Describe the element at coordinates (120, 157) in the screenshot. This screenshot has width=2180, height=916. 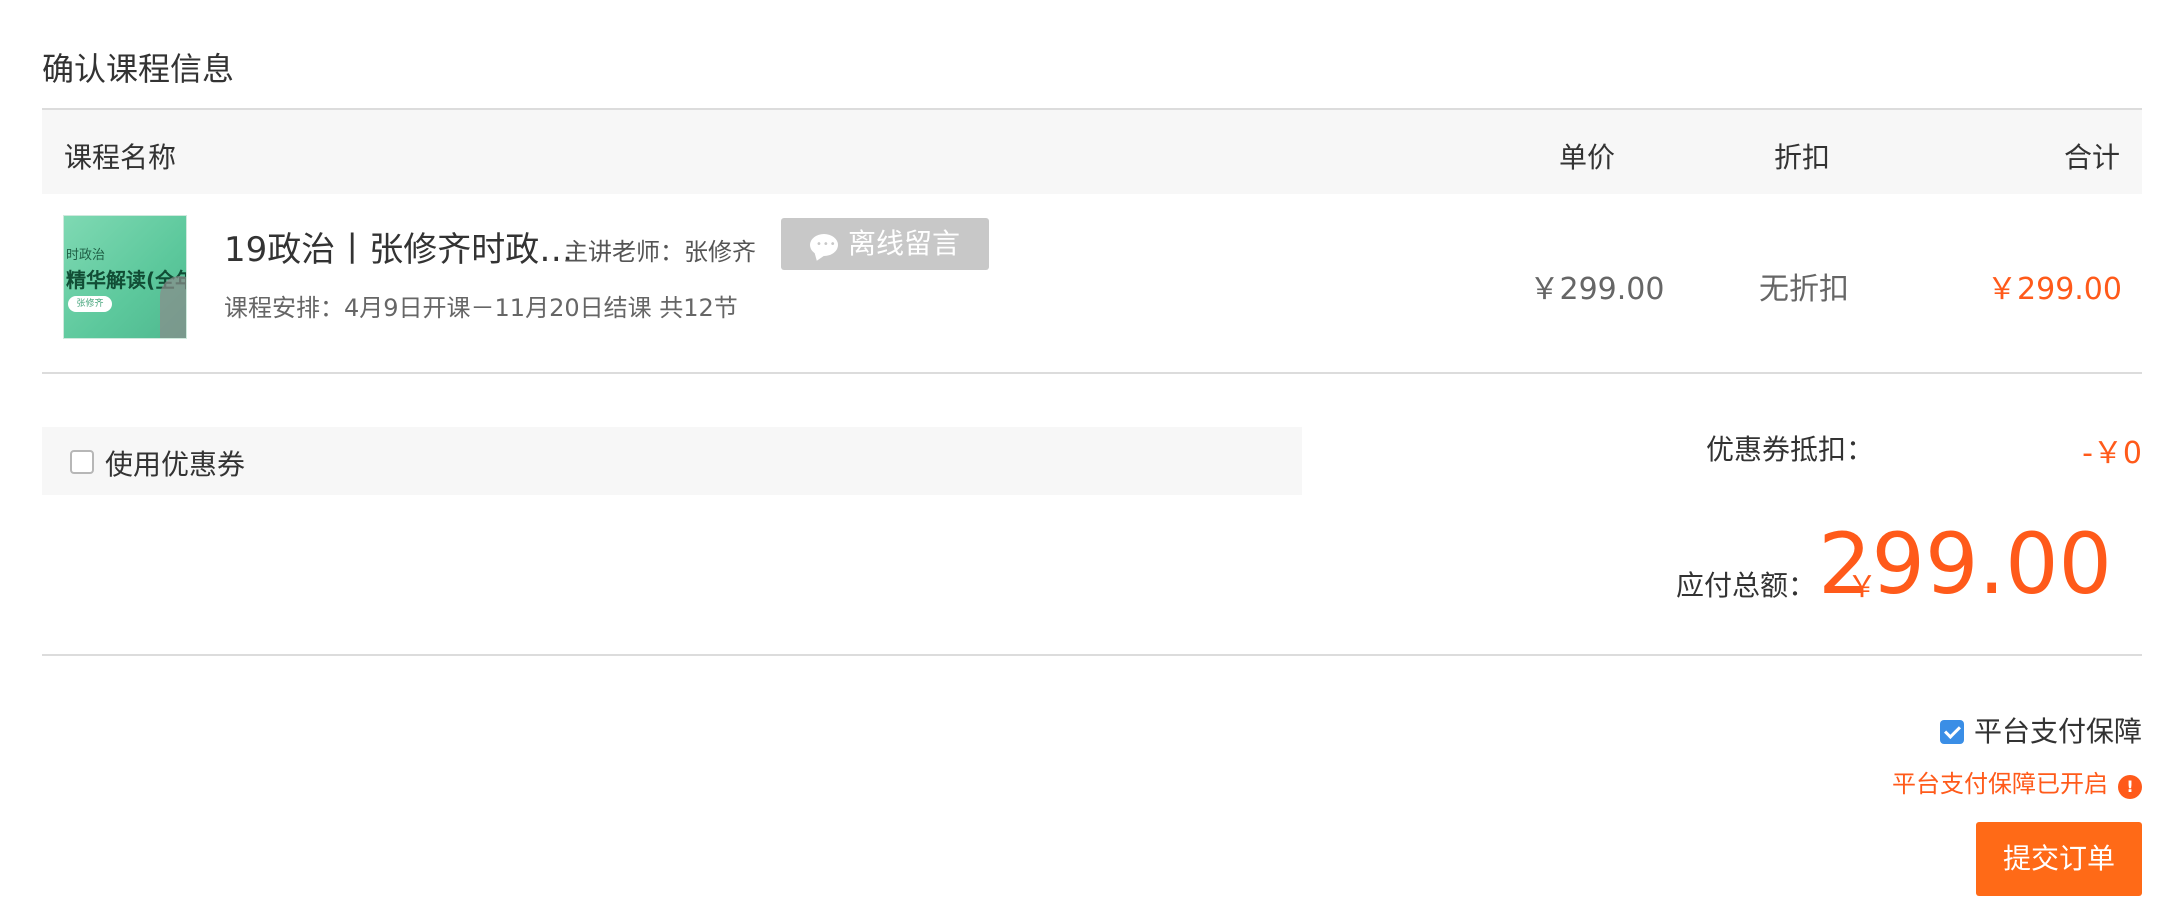
I see `header-course-name: 课程名称` at that location.